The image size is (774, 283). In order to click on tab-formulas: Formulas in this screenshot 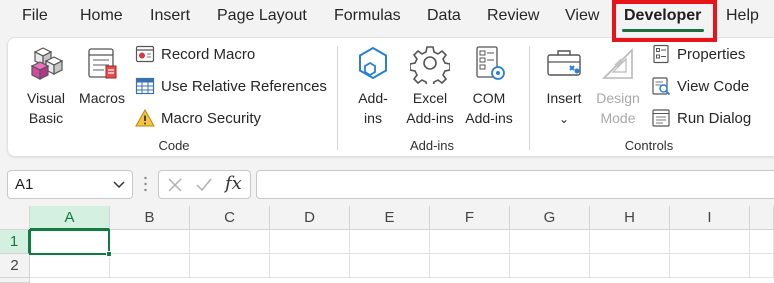, I will do `click(367, 16)`.